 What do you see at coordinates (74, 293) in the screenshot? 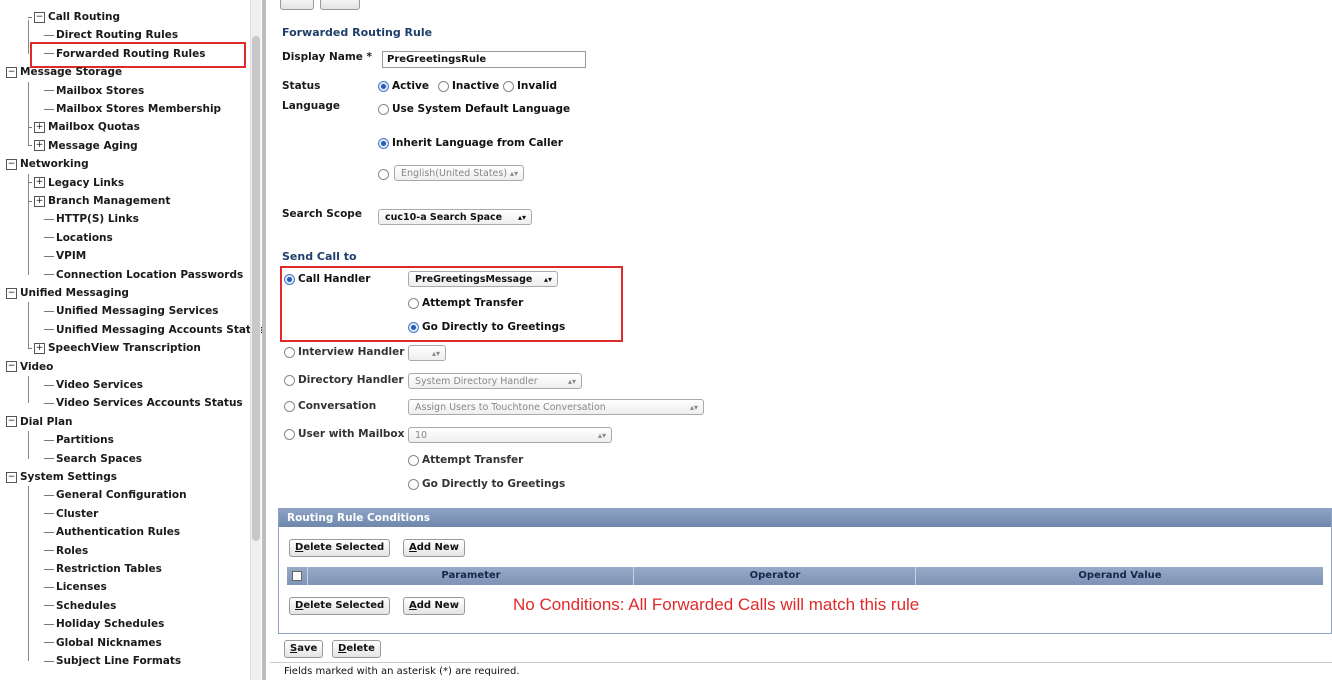
I see `sidebar-item-label: Unified Messaging` at bounding box center [74, 293].